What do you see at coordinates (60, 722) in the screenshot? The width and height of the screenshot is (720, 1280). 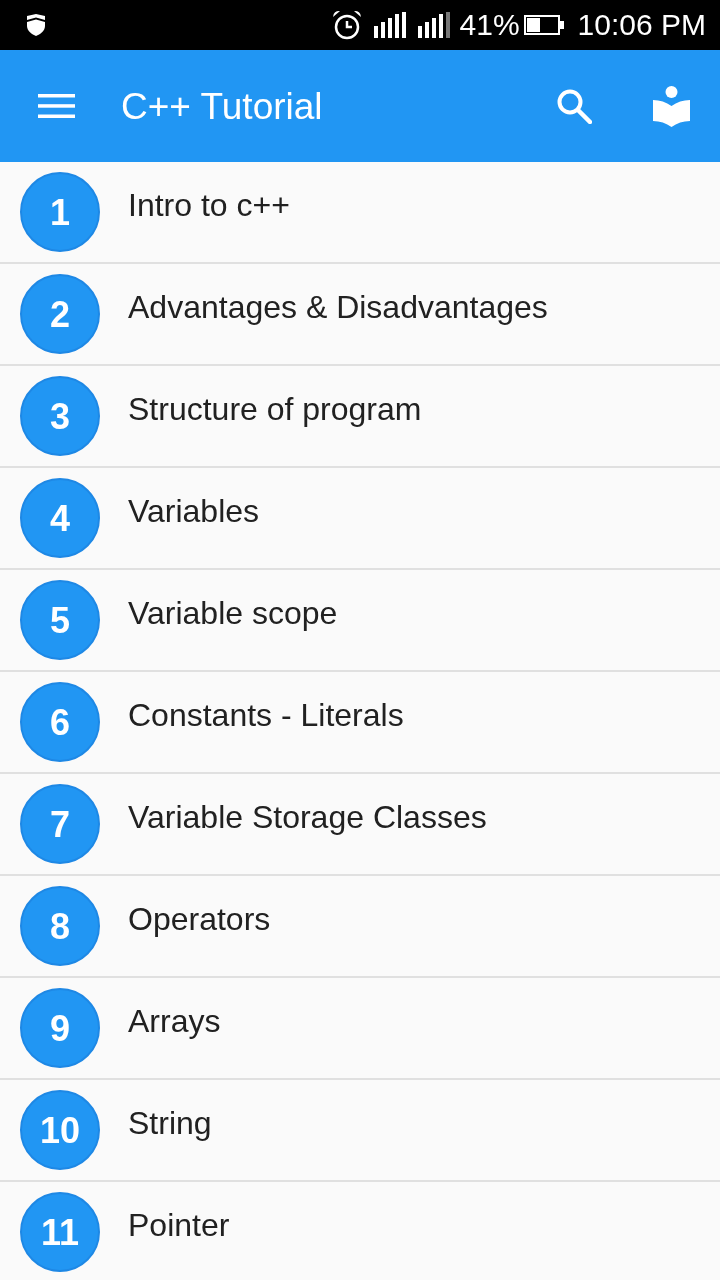 I see `lesson-number: 6` at bounding box center [60, 722].